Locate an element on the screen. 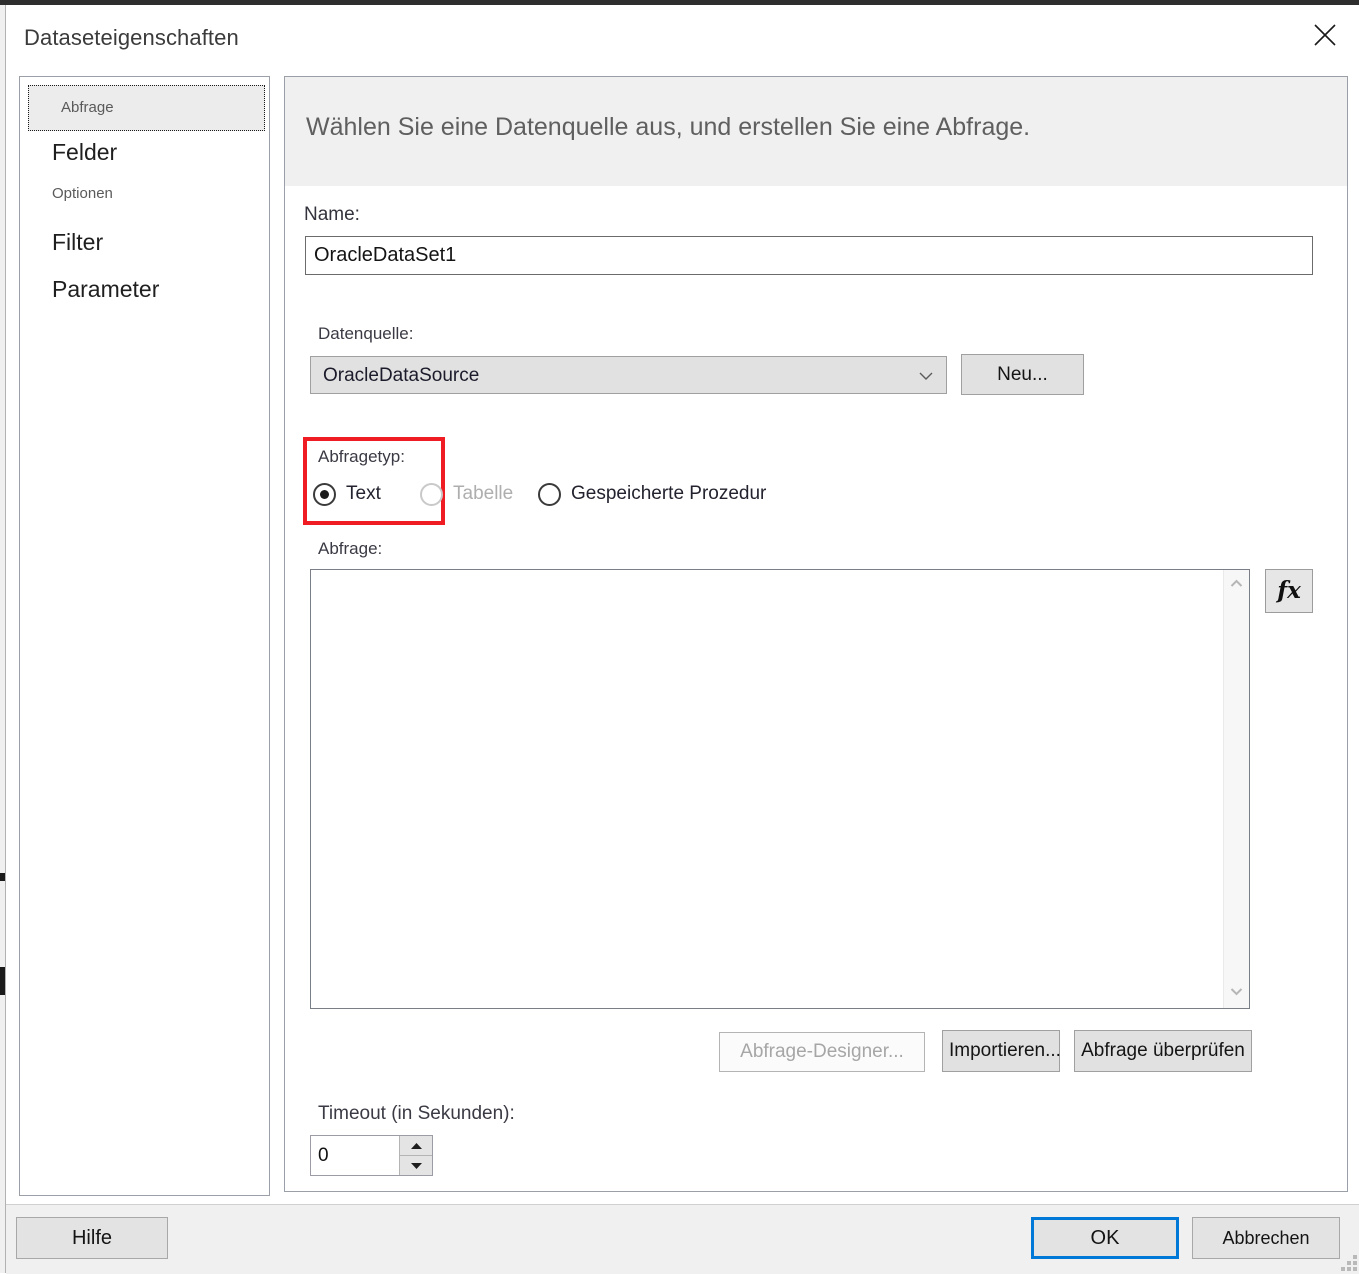 The width and height of the screenshot is (1359, 1274). ok-button: OK is located at coordinates (1105, 1238).